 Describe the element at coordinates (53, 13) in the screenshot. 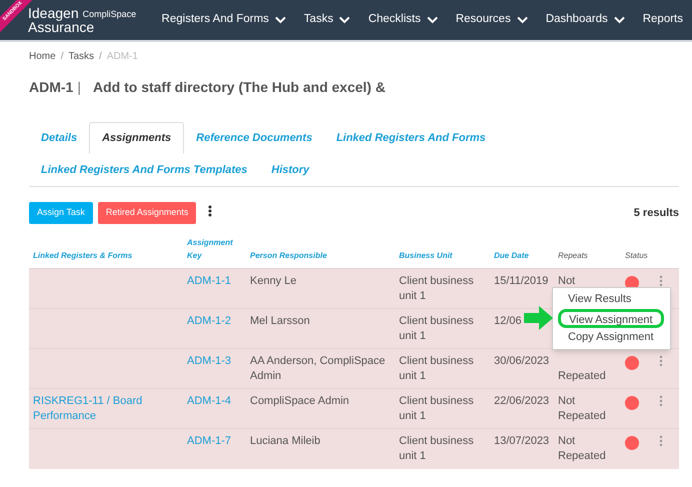

I see `logo-brand: Ideagen` at that location.